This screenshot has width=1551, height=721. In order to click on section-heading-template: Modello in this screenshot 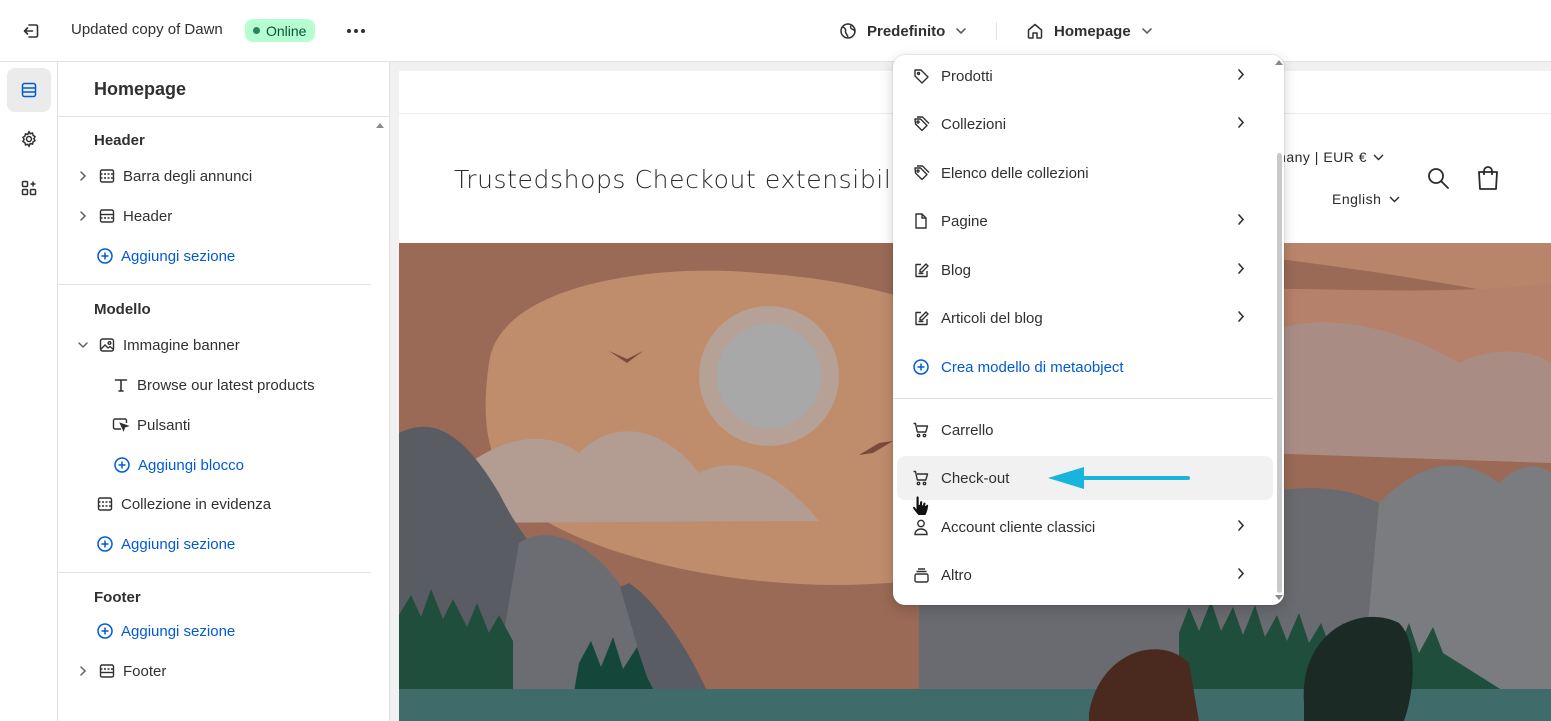, I will do `click(122, 309)`.